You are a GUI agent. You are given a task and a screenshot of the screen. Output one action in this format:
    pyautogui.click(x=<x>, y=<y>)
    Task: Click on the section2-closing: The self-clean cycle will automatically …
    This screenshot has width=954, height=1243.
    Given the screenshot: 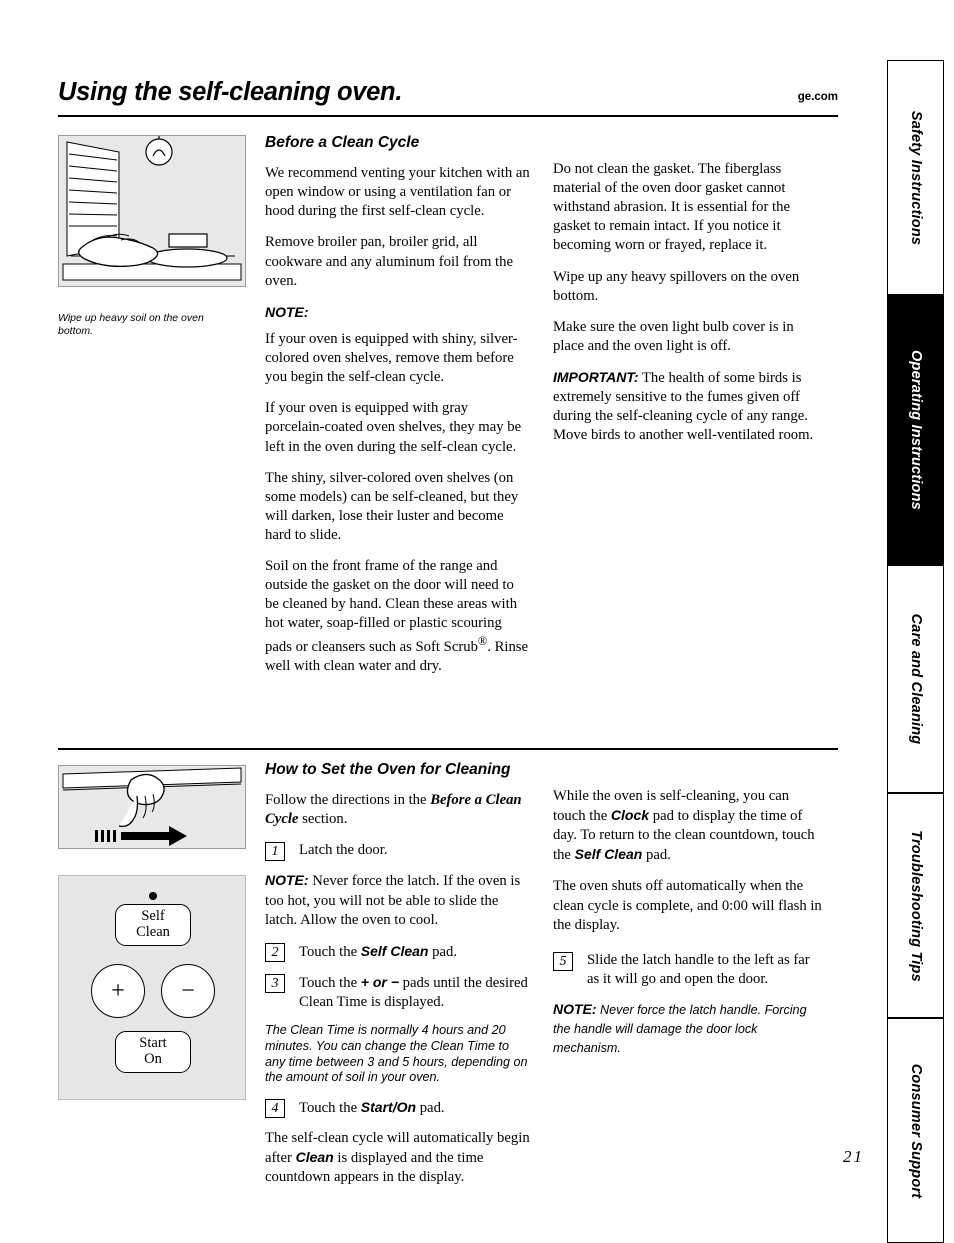 What is the action you would take?
    pyautogui.click(x=397, y=1158)
    